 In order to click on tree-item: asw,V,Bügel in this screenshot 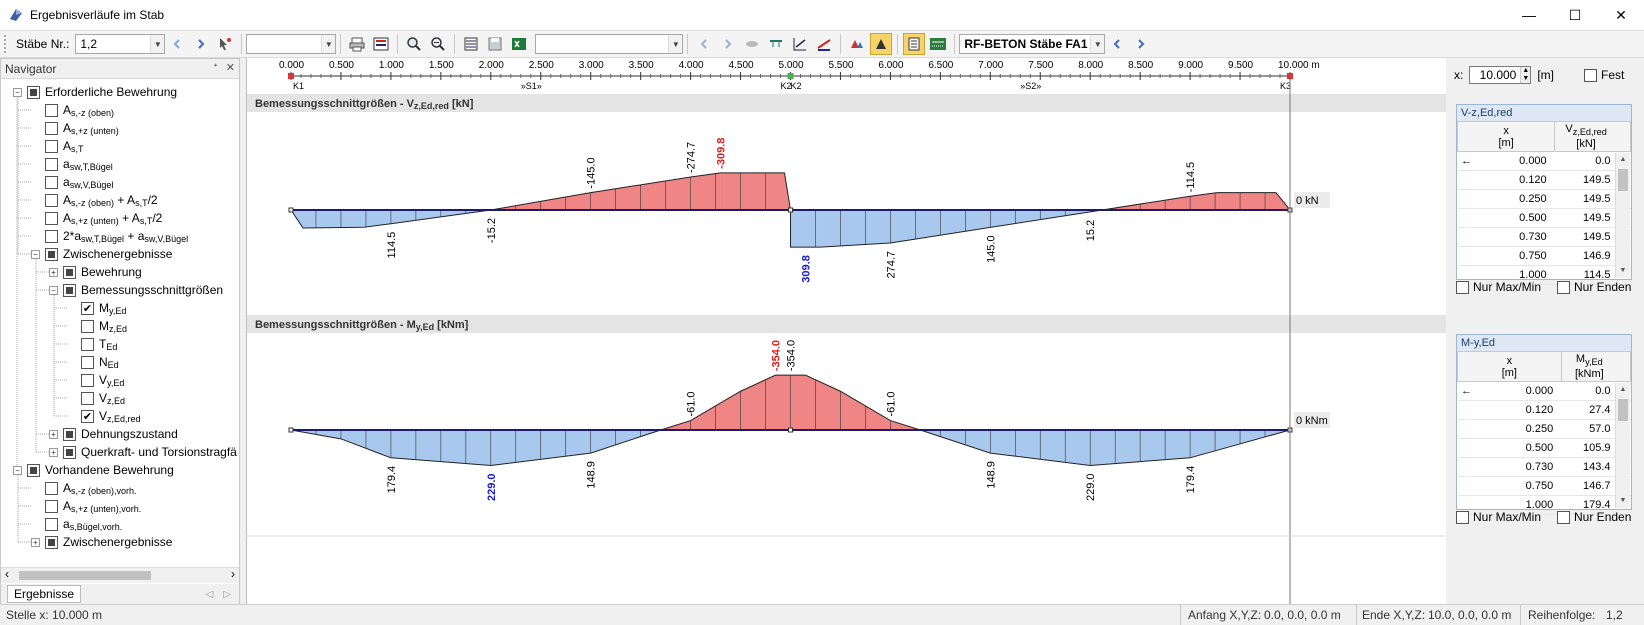, I will do `click(79, 182)`.